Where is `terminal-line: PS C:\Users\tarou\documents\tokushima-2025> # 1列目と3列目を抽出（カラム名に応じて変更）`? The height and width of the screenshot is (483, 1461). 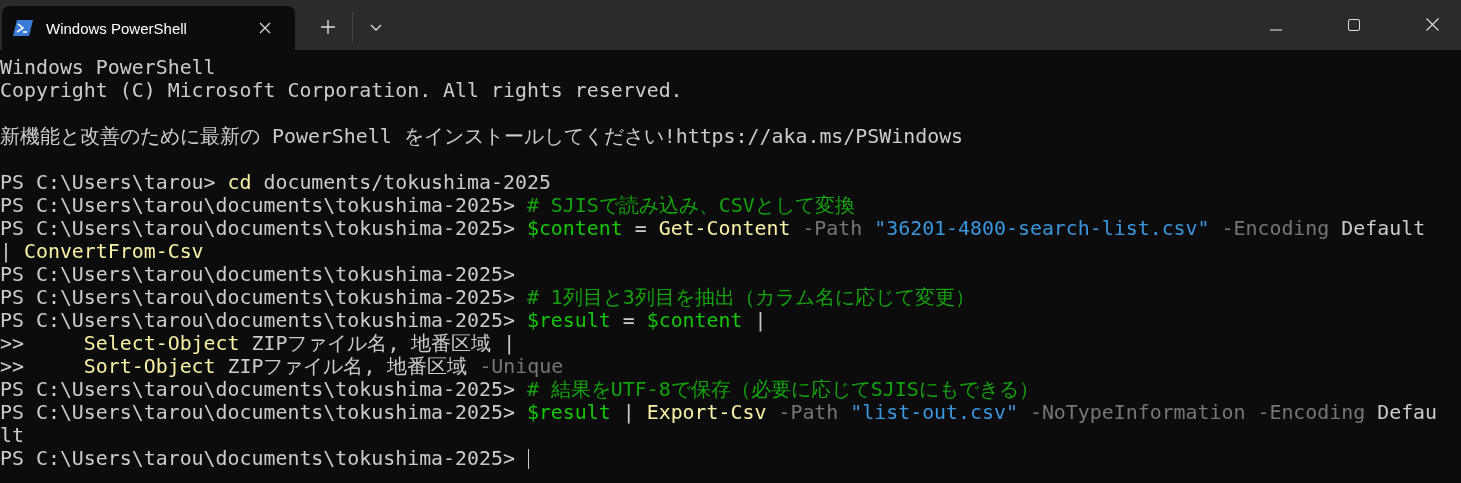 terminal-line: PS C:\Users\tarou\documents\tokushima-2025> # 1列目と3列目を抽出（カラム名に応じて変更） is located at coordinates (487, 297).